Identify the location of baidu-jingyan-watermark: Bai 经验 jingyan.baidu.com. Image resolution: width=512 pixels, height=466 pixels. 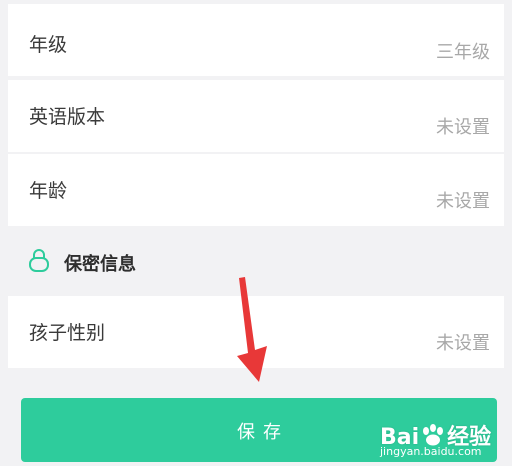
(444, 434).